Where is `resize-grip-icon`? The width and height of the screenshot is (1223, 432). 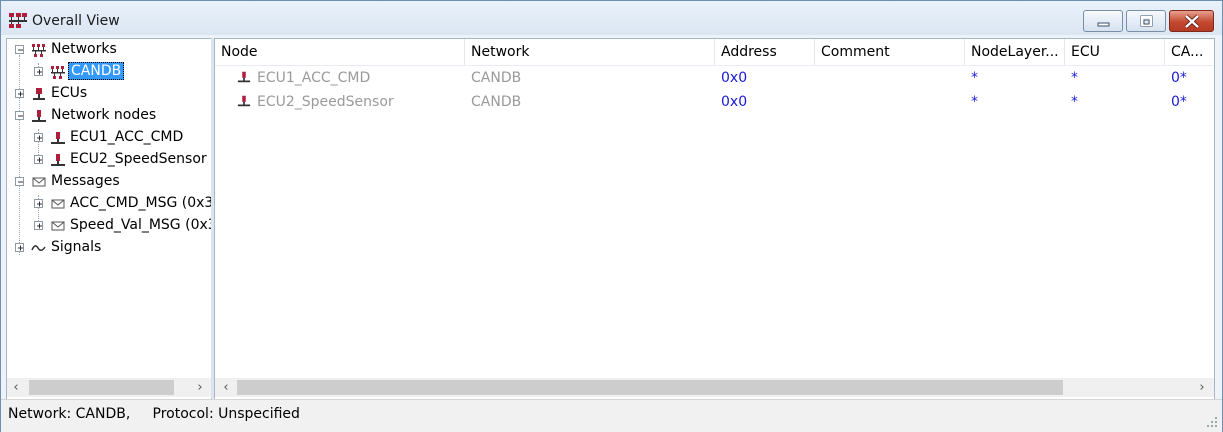 resize-grip-icon is located at coordinates (1212, 422).